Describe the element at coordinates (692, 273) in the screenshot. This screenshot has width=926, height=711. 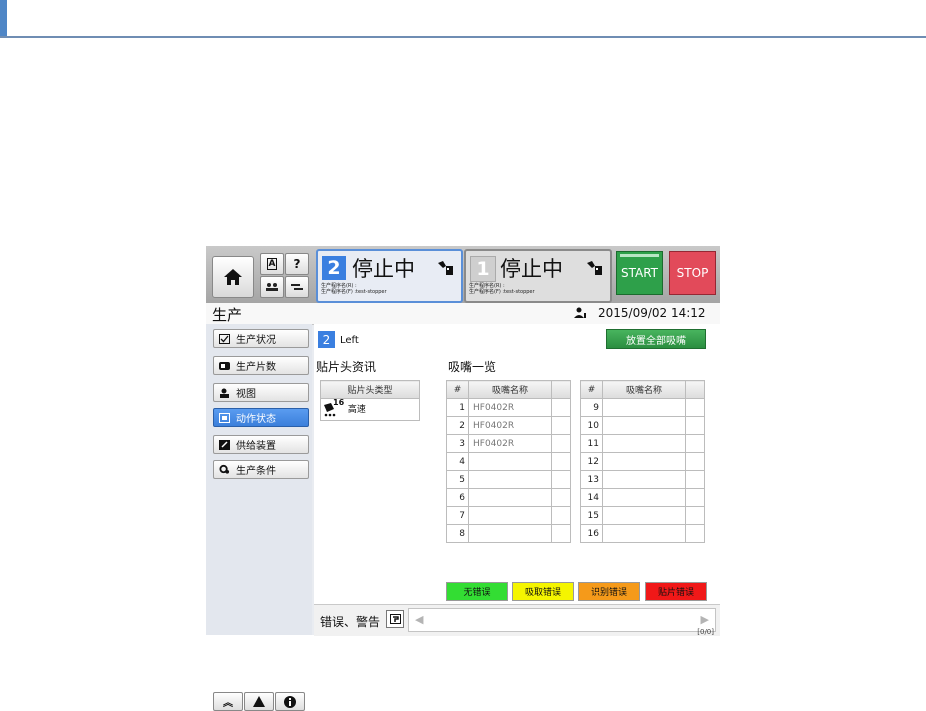
I see `stop-button: STOP` at that location.